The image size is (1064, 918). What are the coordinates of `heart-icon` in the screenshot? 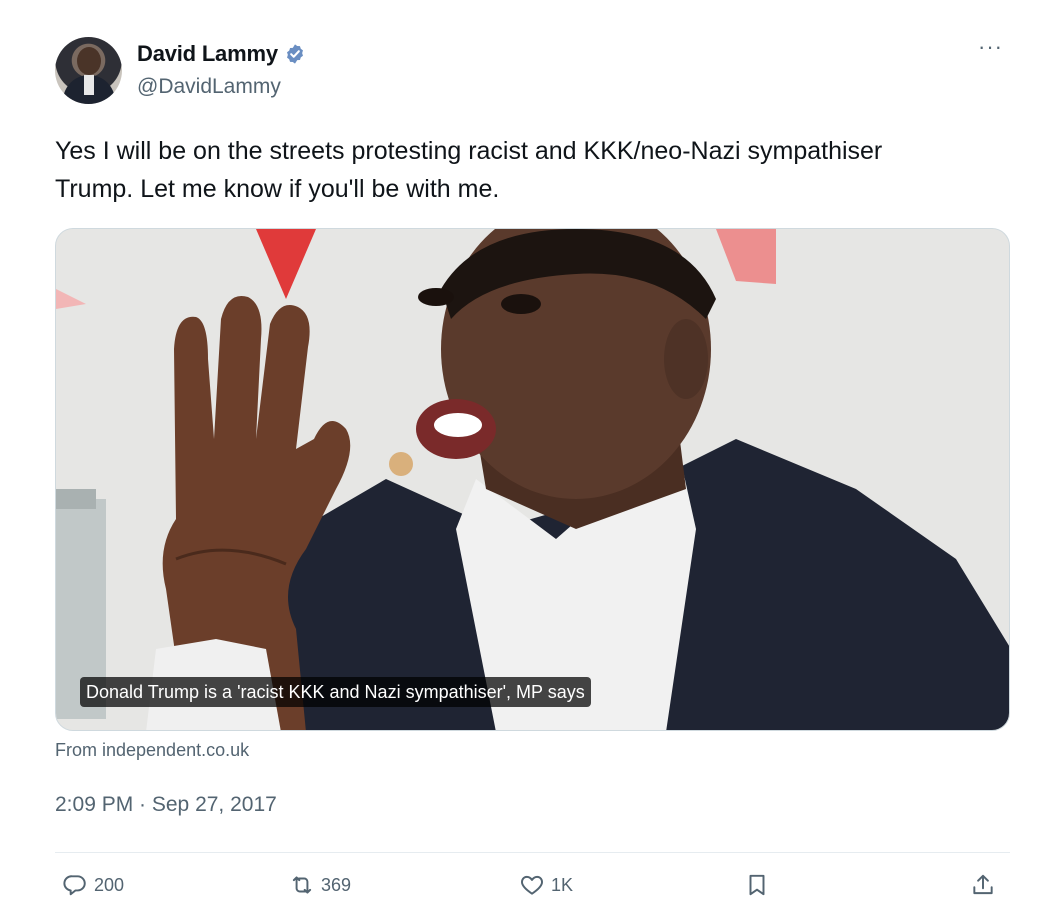 It's located at (532, 885).